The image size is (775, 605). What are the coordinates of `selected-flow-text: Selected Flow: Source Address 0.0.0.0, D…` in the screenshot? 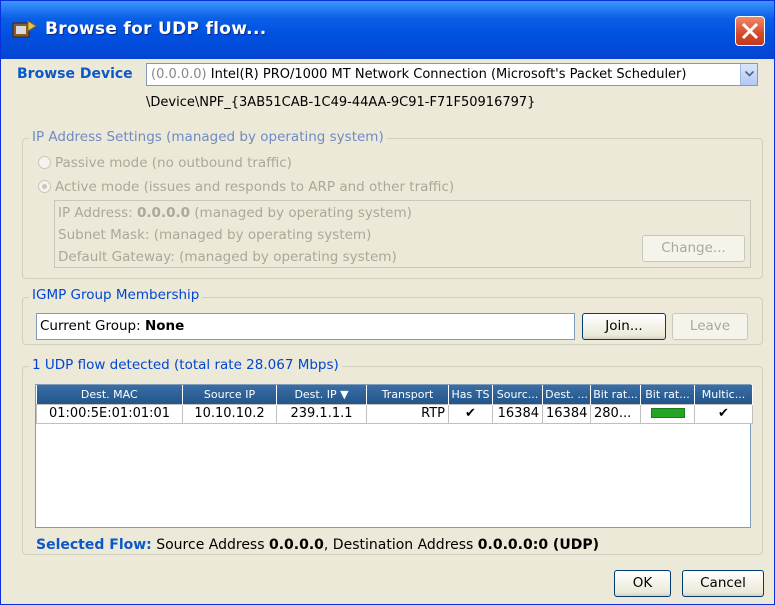 It's located at (317, 545).